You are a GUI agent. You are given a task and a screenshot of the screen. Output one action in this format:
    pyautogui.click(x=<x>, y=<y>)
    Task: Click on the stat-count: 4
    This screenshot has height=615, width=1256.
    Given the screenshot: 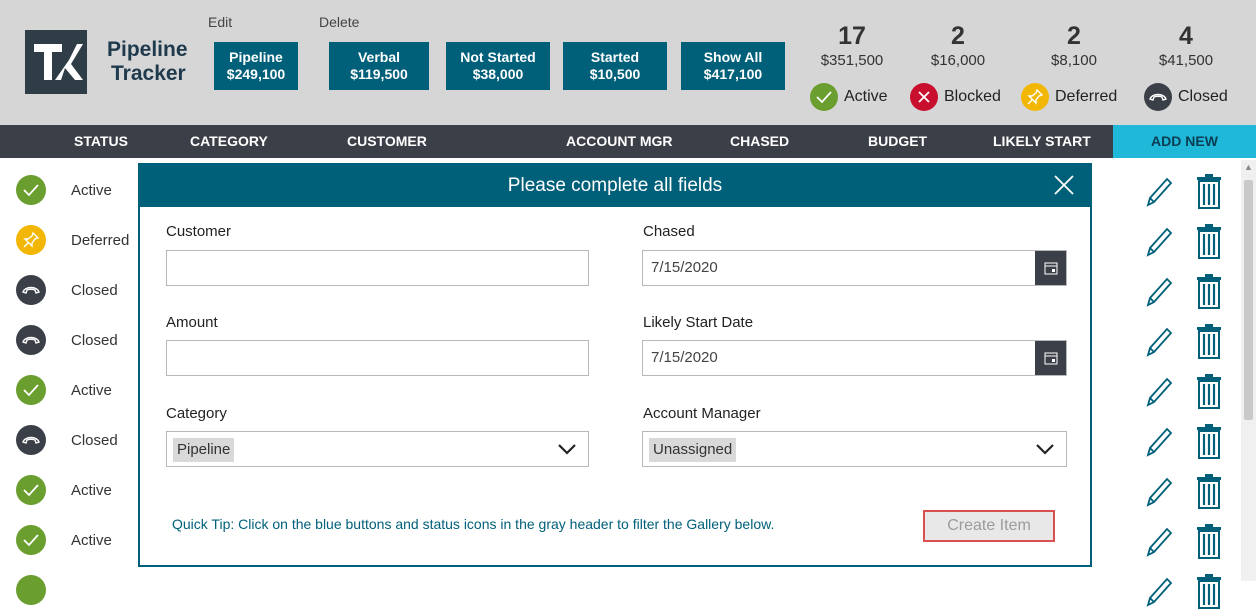 What is the action you would take?
    pyautogui.click(x=1186, y=36)
    